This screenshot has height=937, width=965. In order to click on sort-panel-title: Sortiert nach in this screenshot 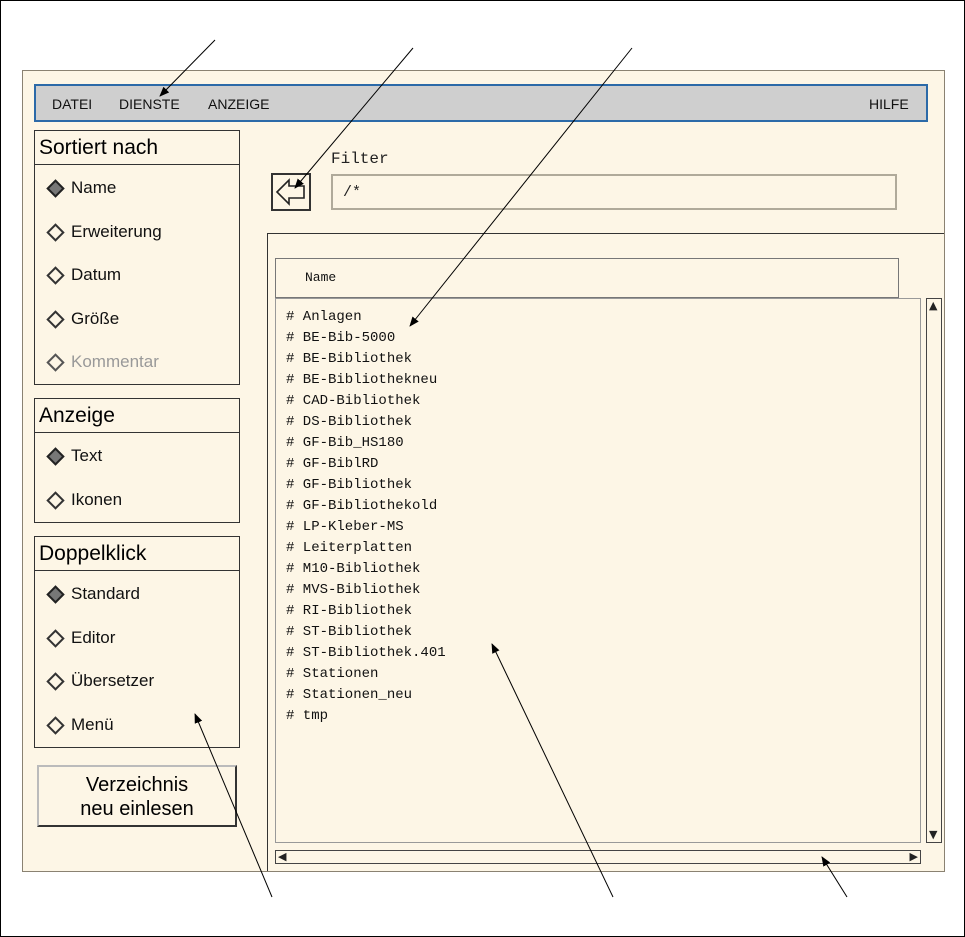, I will do `click(137, 148)`.